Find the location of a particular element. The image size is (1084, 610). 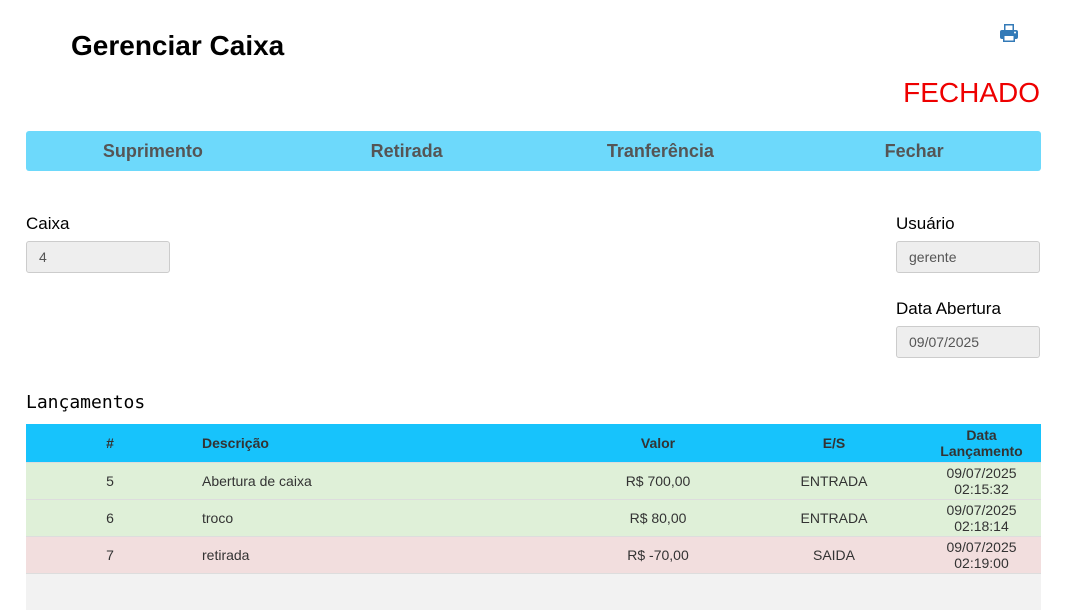

cell-data: 09/07/2025 02:19:00 is located at coordinates (981, 555).